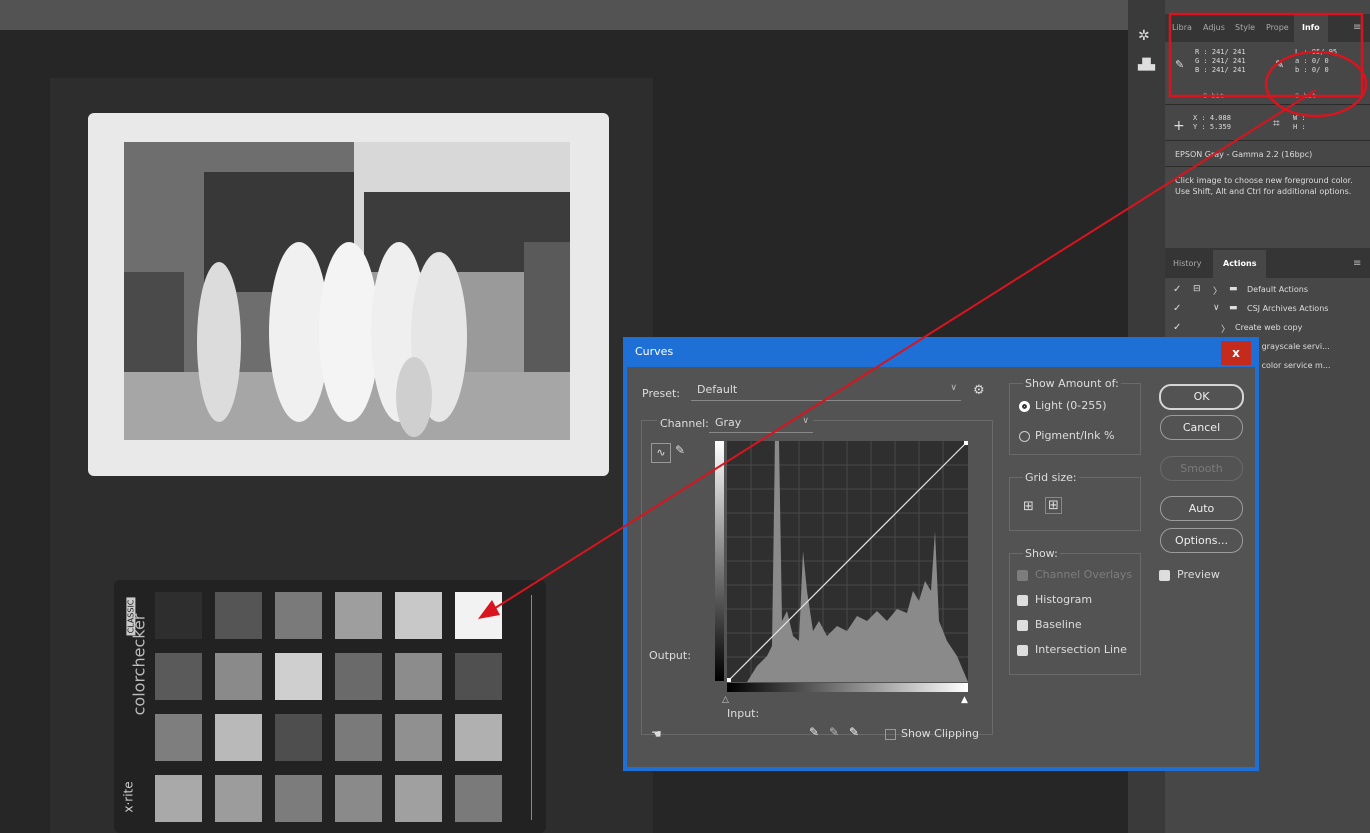  What do you see at coordinates (1164, 575) in the screenshot?
I see `preview-checkbox` at bounding box center [1164, 575].